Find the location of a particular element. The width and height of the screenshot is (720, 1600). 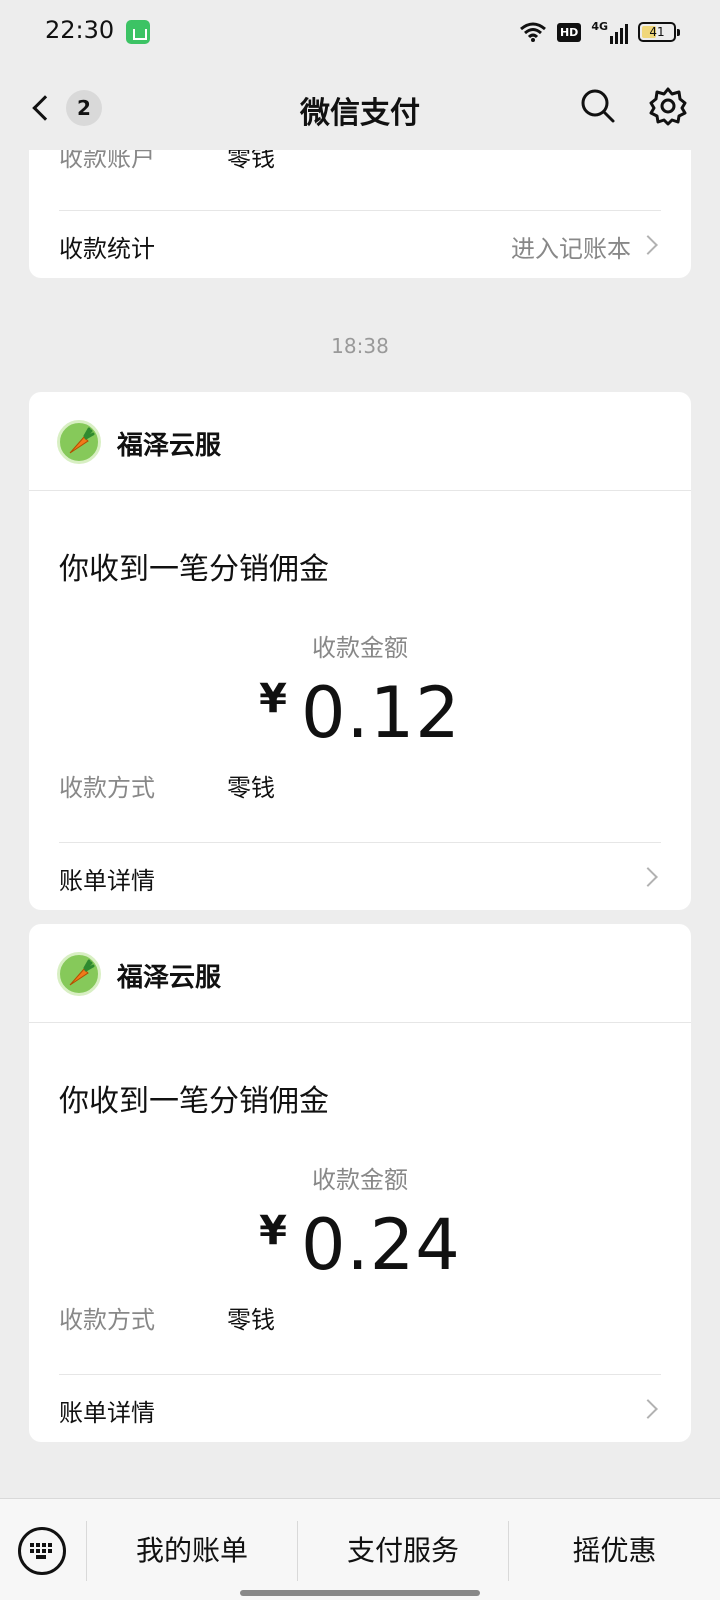

status-indicators: HD 4G 41 is located at coordinates (599, 32).